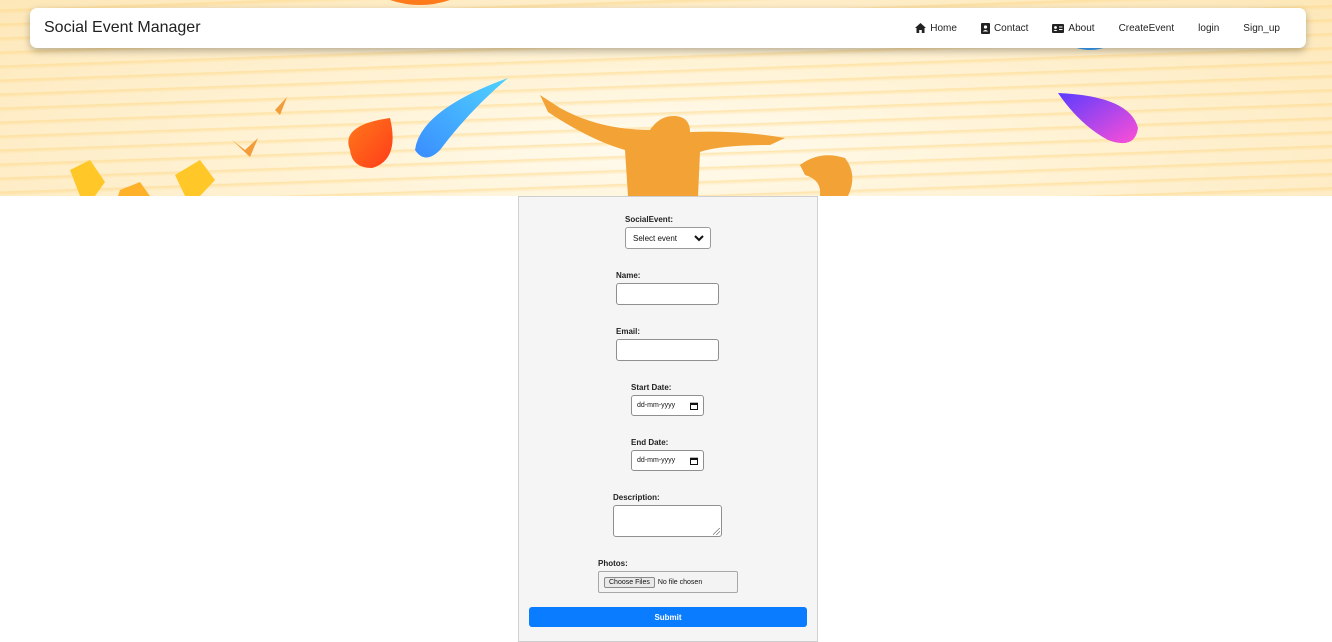 The height and width of the screenshot is (642, 1332). I want to click on home-icon, so click(921, 28).